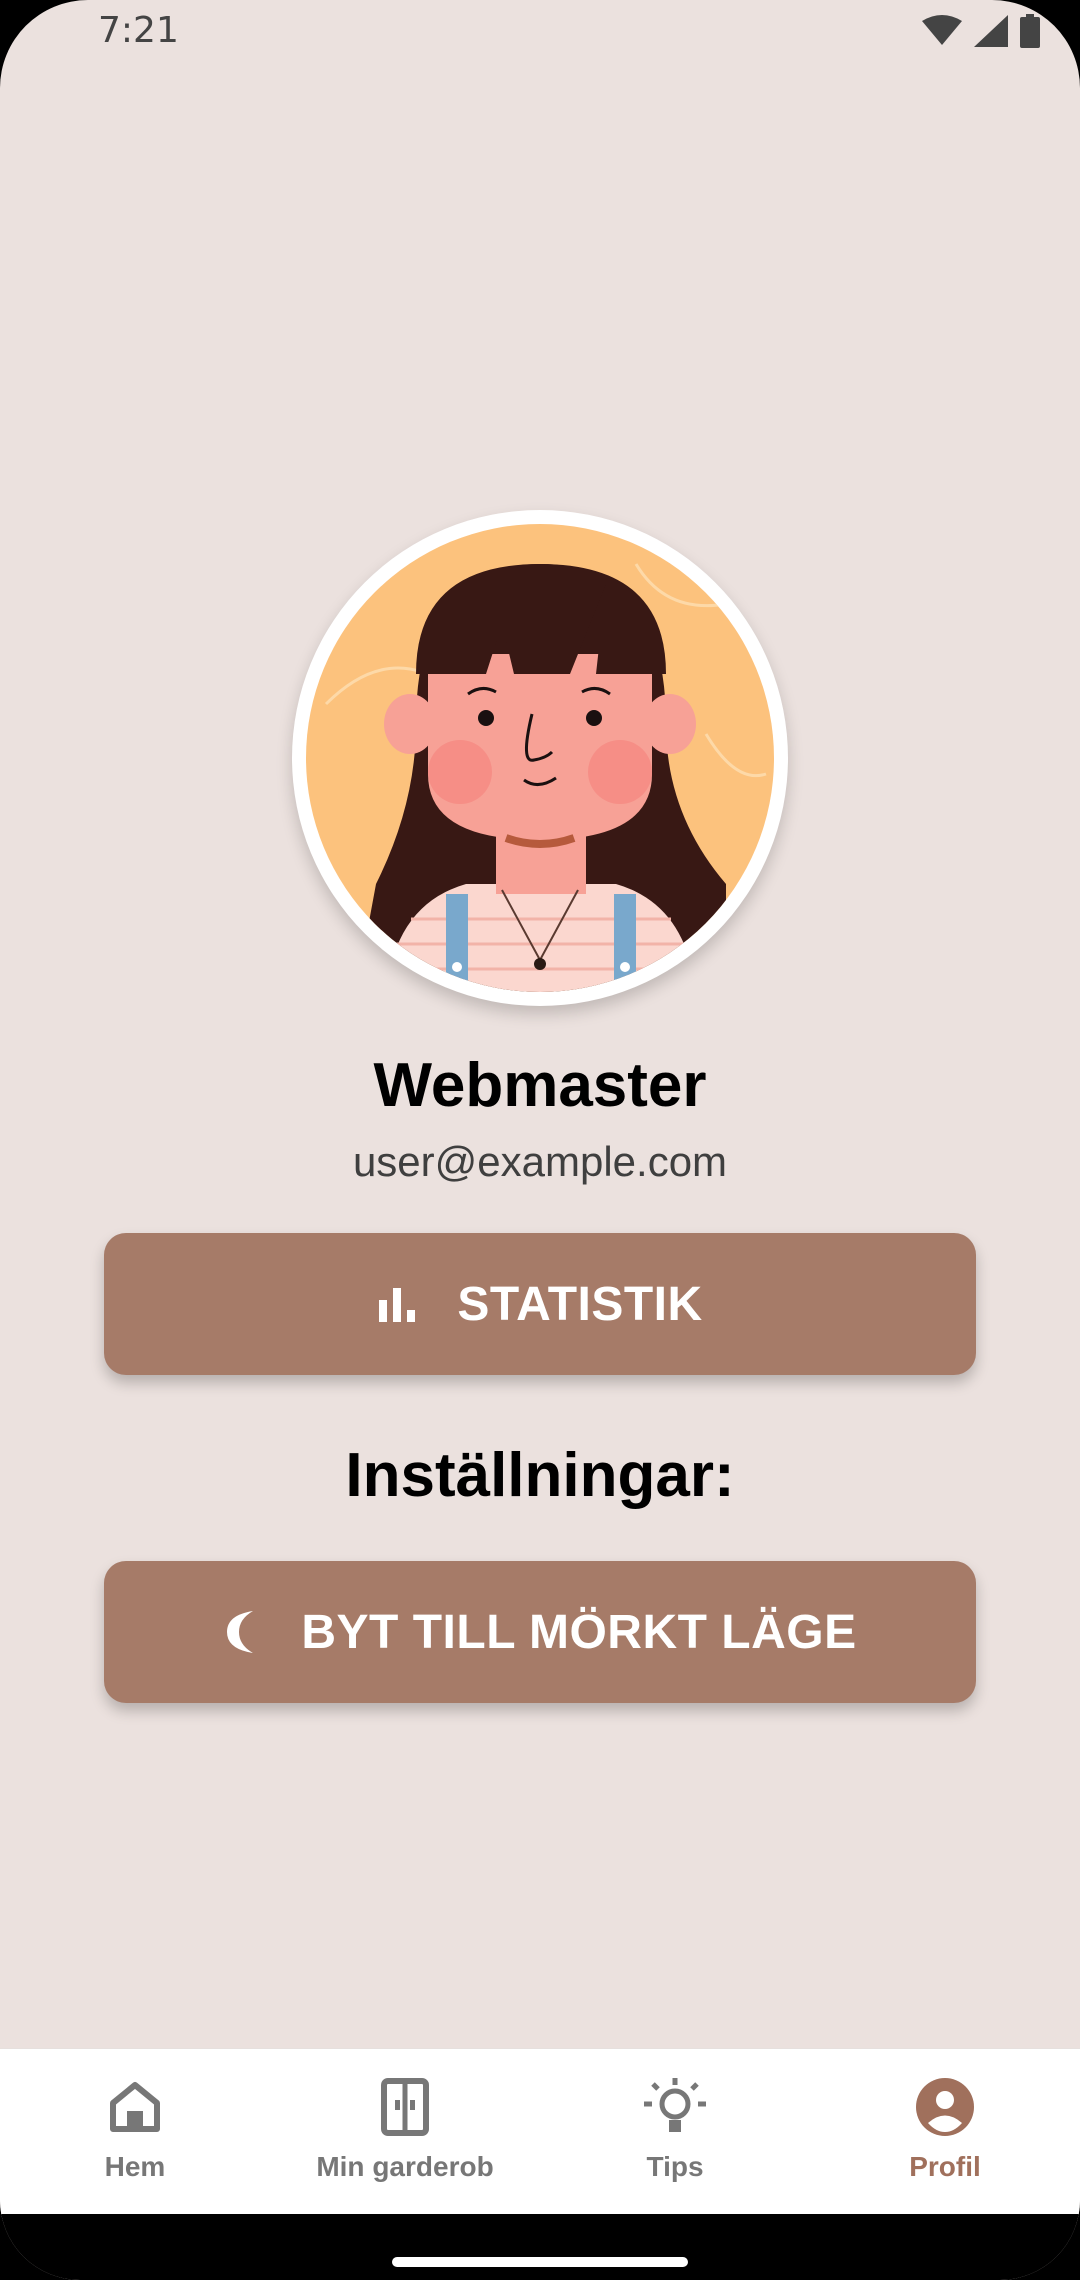 Image resolution: width=1080 pixels, height=2280 pixels. What do you see at coordinates (580, 1304) in the screenshot?
I see `statistics-label: STATISTIK` at bounding box center [580, 1304].